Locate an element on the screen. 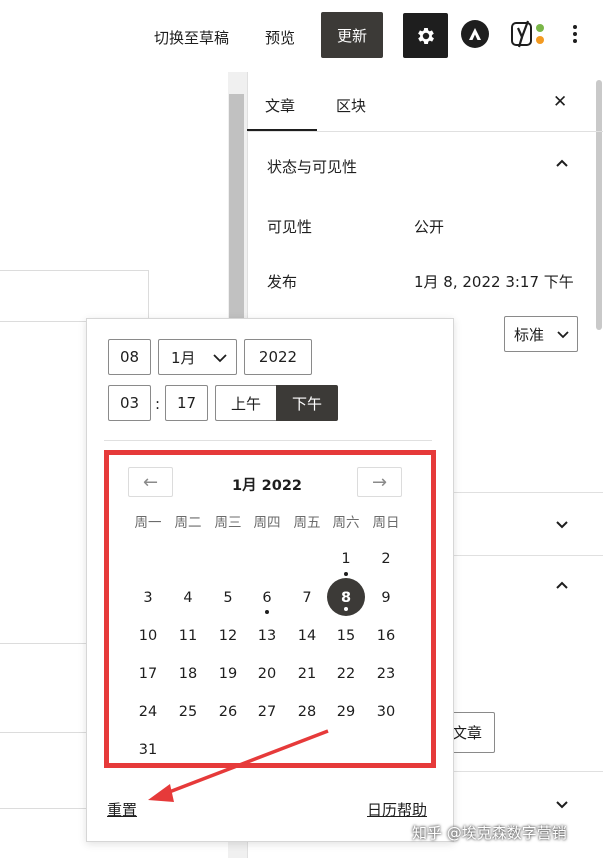 The width and height of the screenshot is (603, 858). hour-input: 03 is located at coordinates (129, 403).